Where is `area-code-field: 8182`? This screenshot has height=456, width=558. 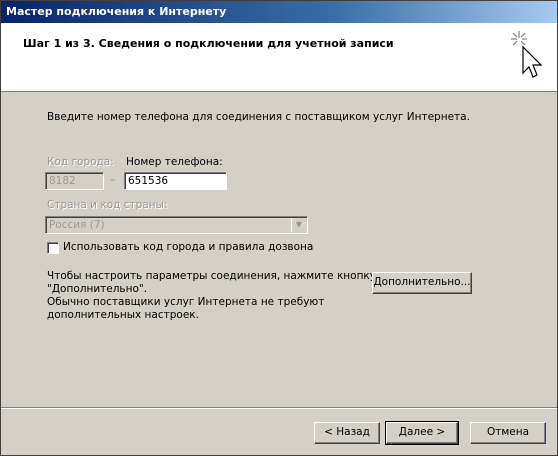
area-code-field: 8182 is located at coordinates (74, 181).